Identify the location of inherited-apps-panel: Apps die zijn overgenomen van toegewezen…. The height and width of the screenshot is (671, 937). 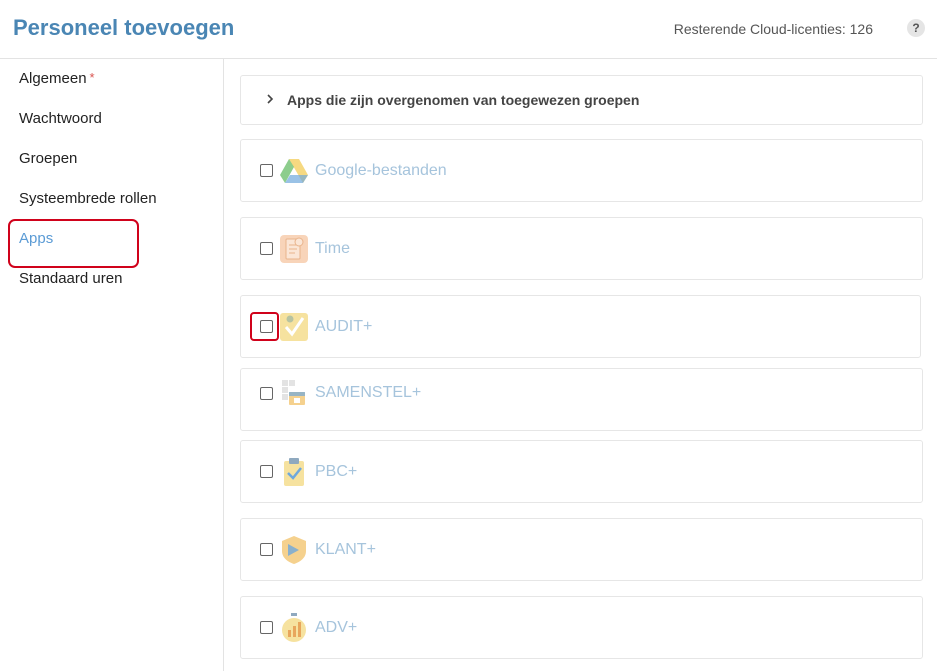
(581, 100).